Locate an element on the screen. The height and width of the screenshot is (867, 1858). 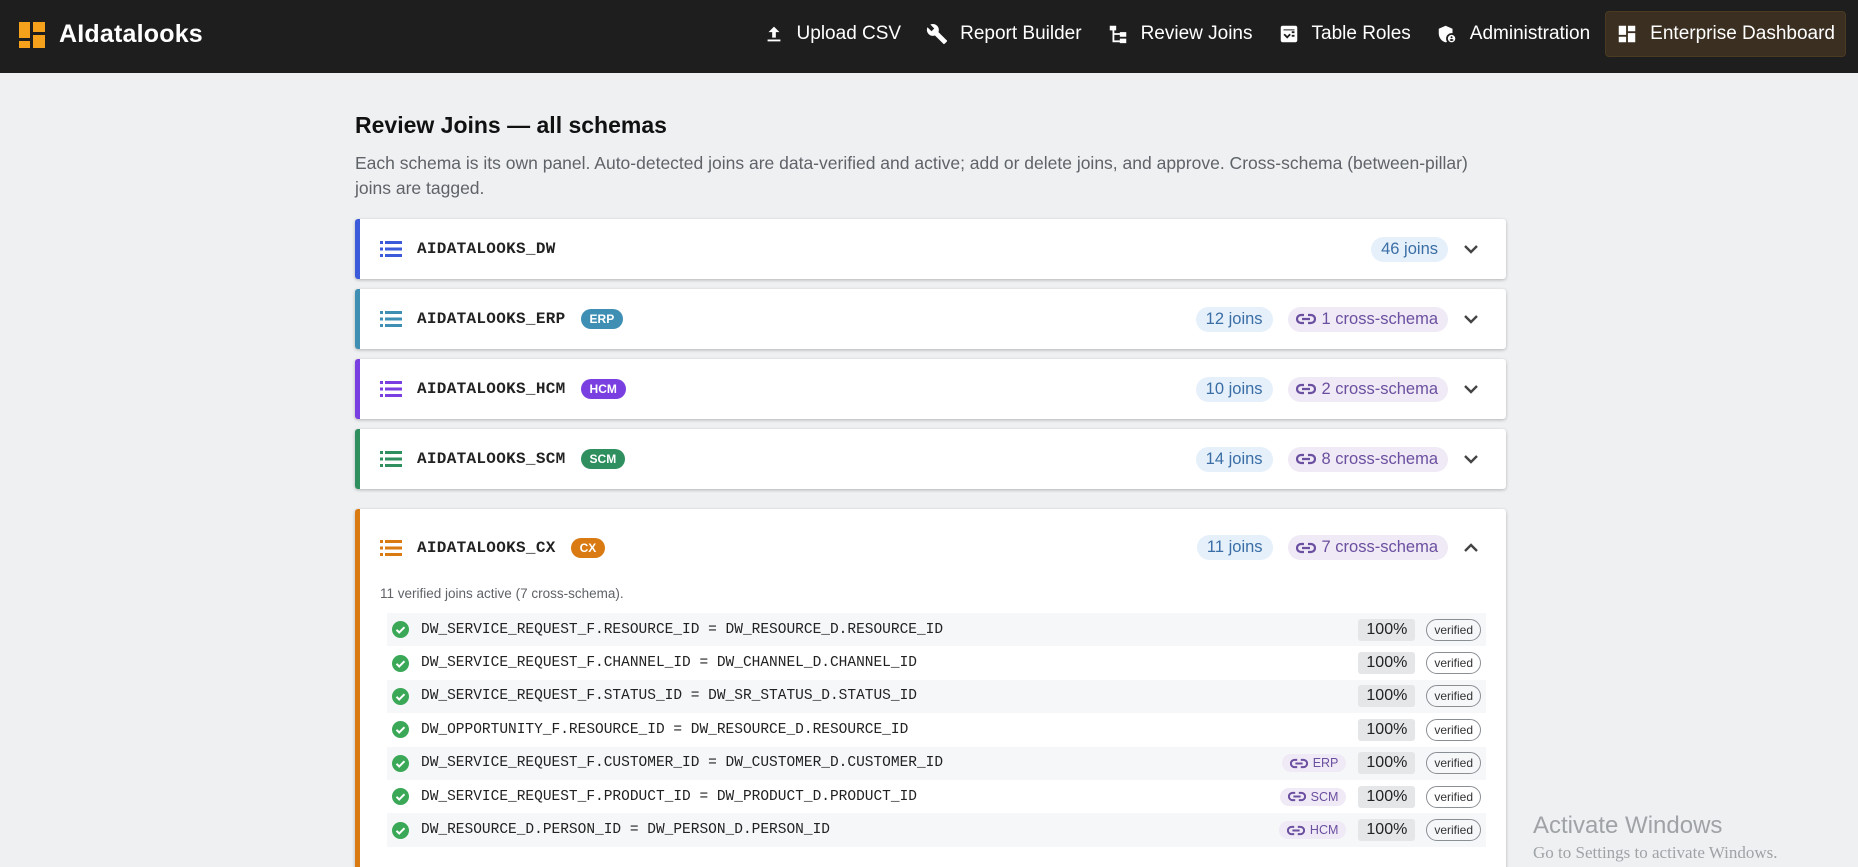
dashboard-icon is located at coordinates (1627, 34).